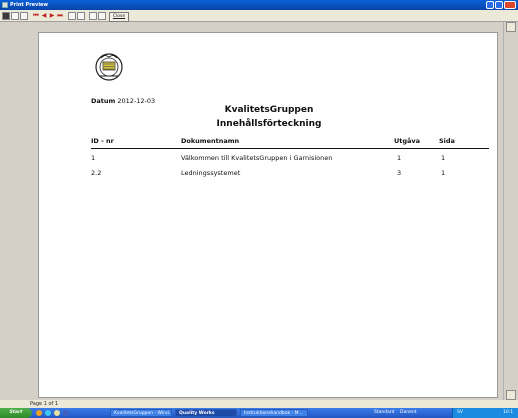  What do you see at coordinates (15, 16) in the screenshot?
I see `two-pages-icon` at bounding box center [15, 16].